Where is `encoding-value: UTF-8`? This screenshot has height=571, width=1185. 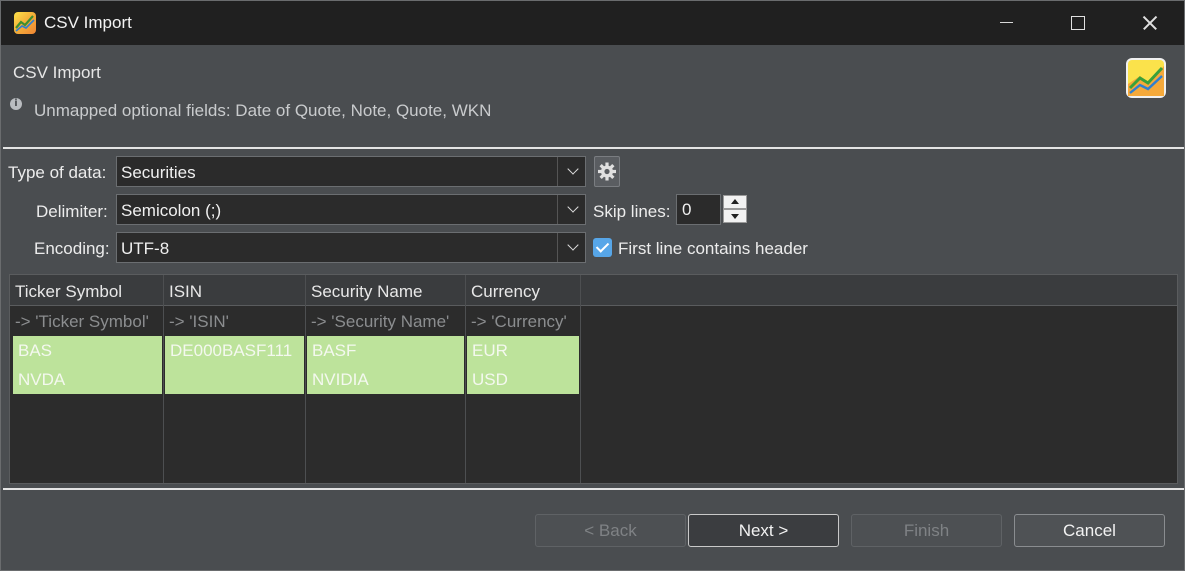
encoding-value: UTF-8 is located at coordinates (145, 248).